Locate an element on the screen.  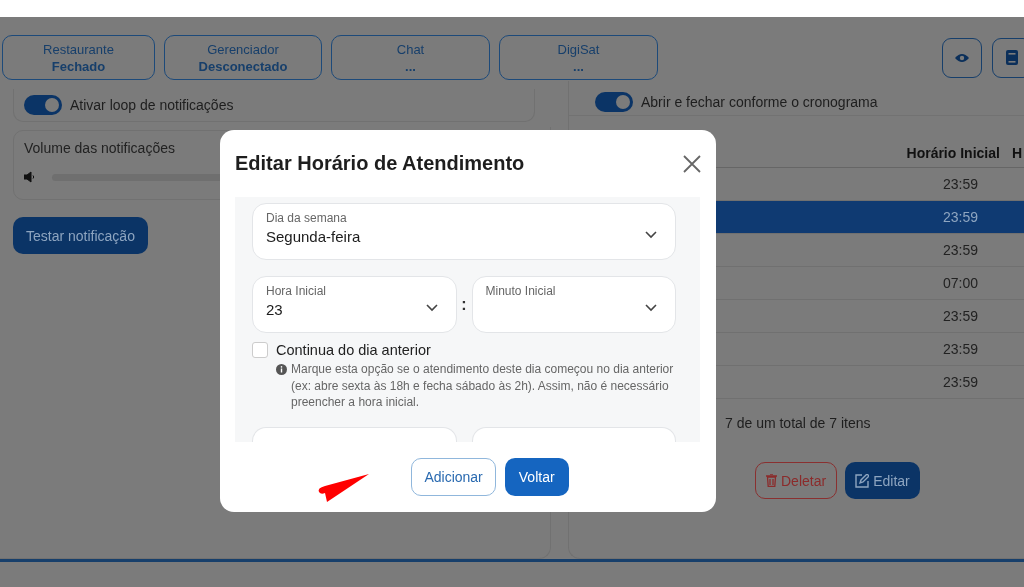
back-button: Voltar is located at coordinates (536, 477).